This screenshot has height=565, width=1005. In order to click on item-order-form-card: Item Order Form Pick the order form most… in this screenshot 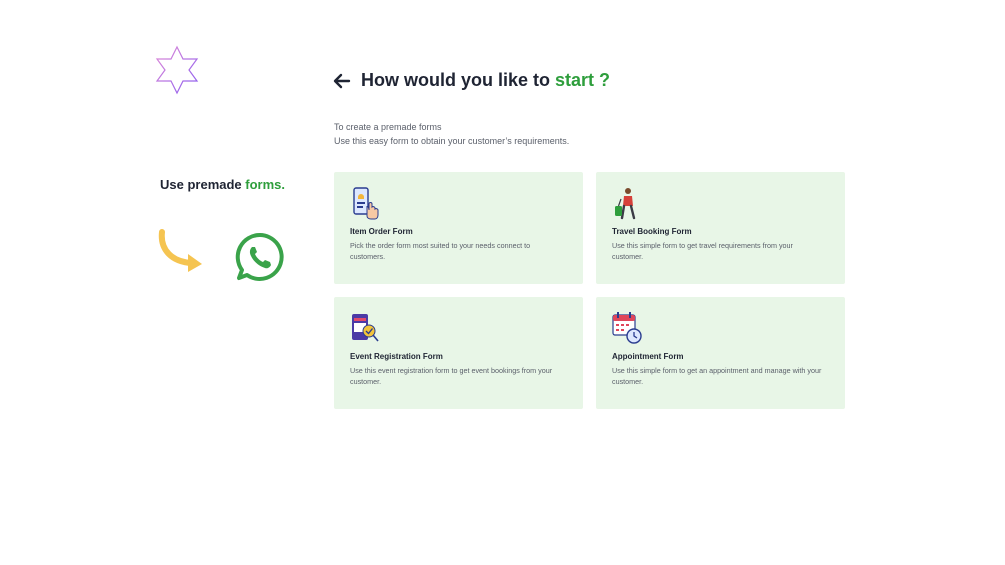, I will do `click(458, 228)`.